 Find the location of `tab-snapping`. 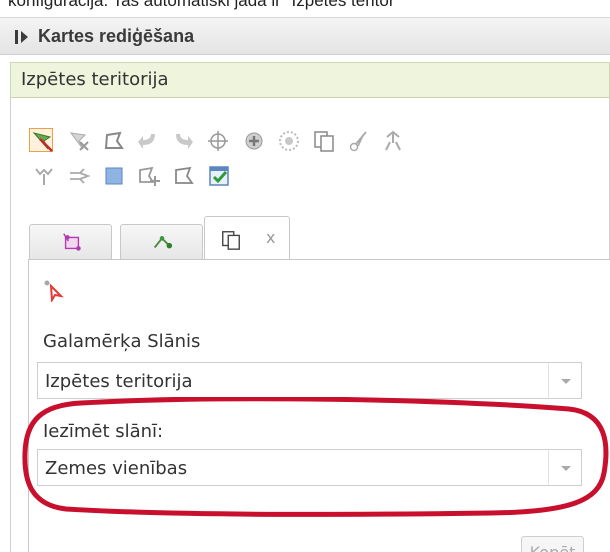

tab-snapping is located at coordinates (161, 242).